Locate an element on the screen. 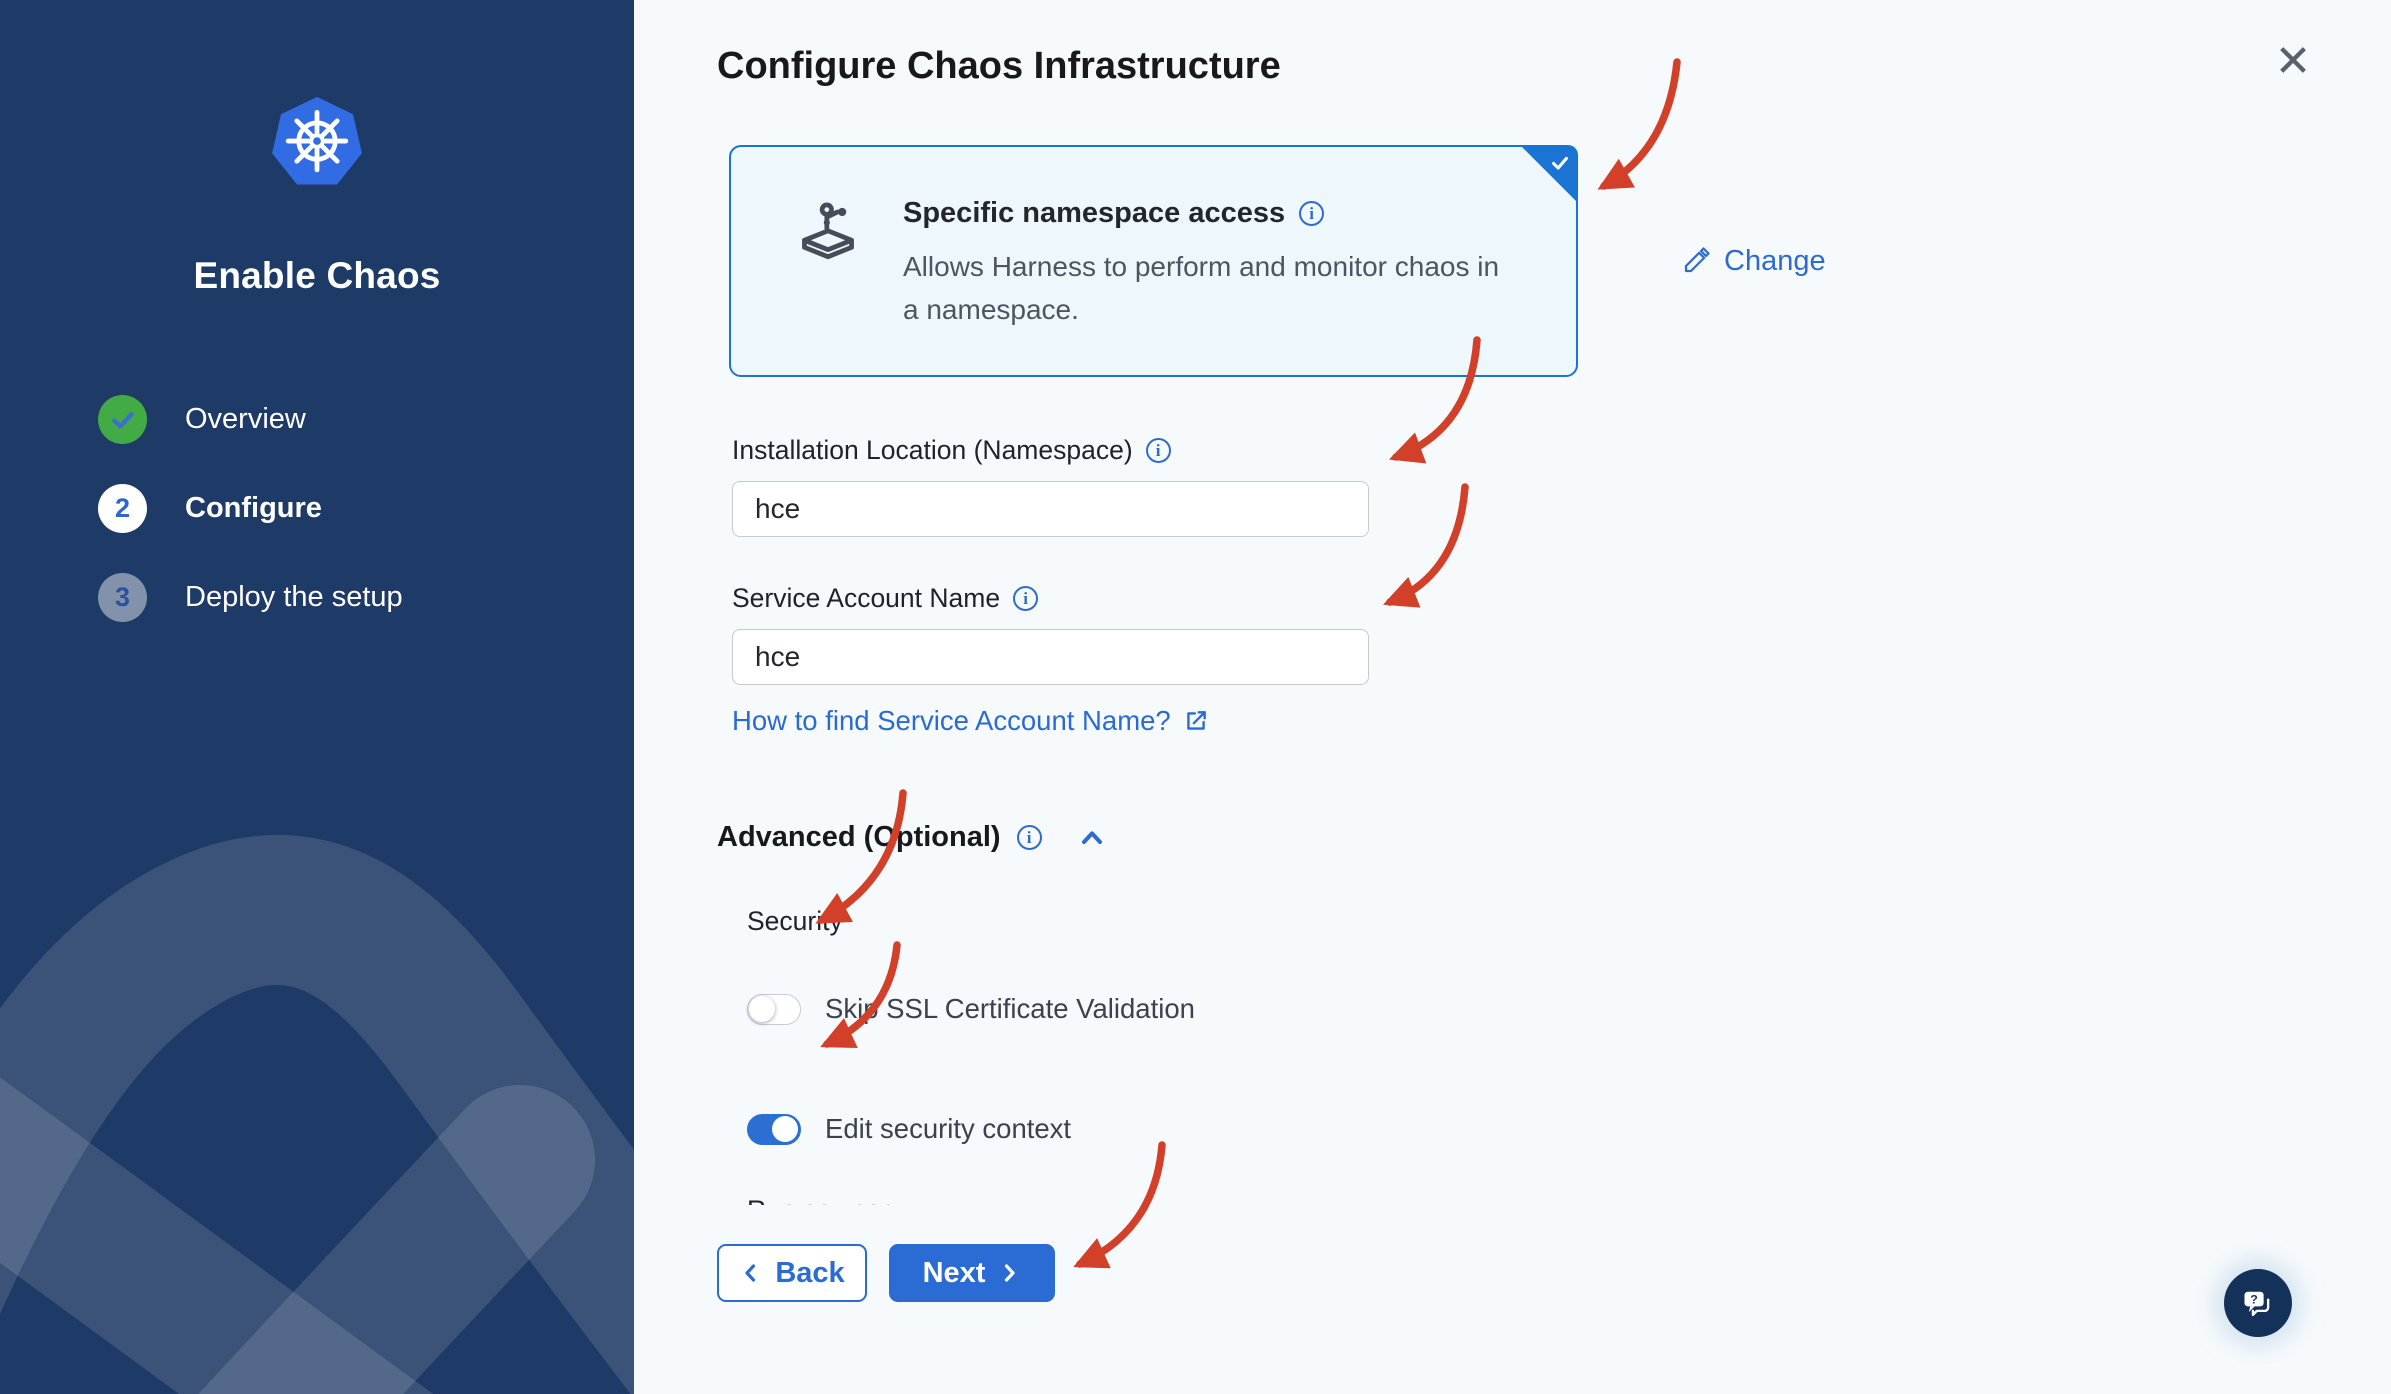 This screenshot has height=1394, width=2391. skip-ssl-label: Skip SSL Certificate Validation is located at coordinates (1010, 1009).